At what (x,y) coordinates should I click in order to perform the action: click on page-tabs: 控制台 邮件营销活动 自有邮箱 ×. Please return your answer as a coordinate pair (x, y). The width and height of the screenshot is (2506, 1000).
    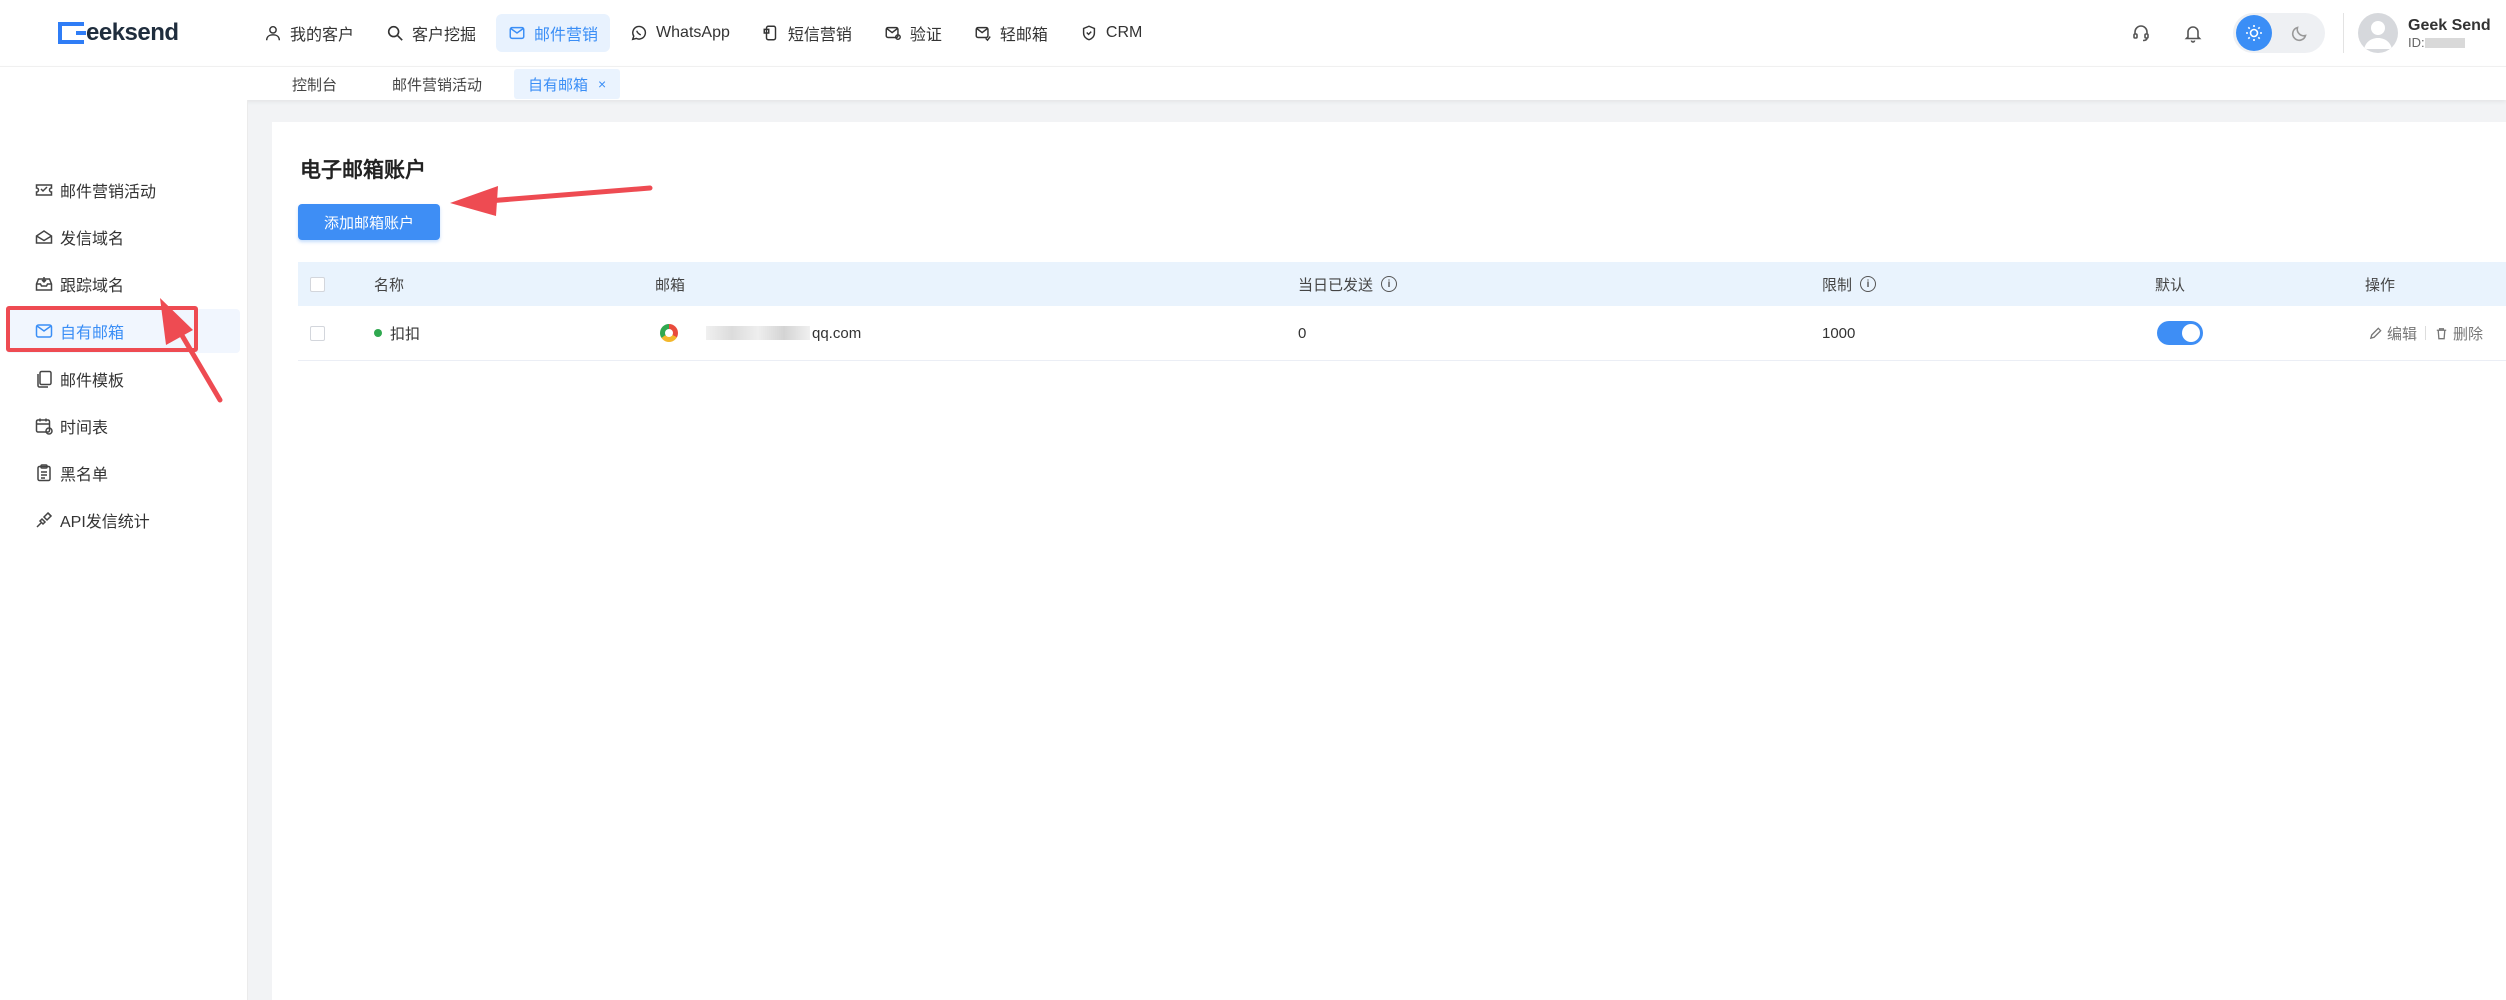
    Looking at the image, I should click on (1253, 83).